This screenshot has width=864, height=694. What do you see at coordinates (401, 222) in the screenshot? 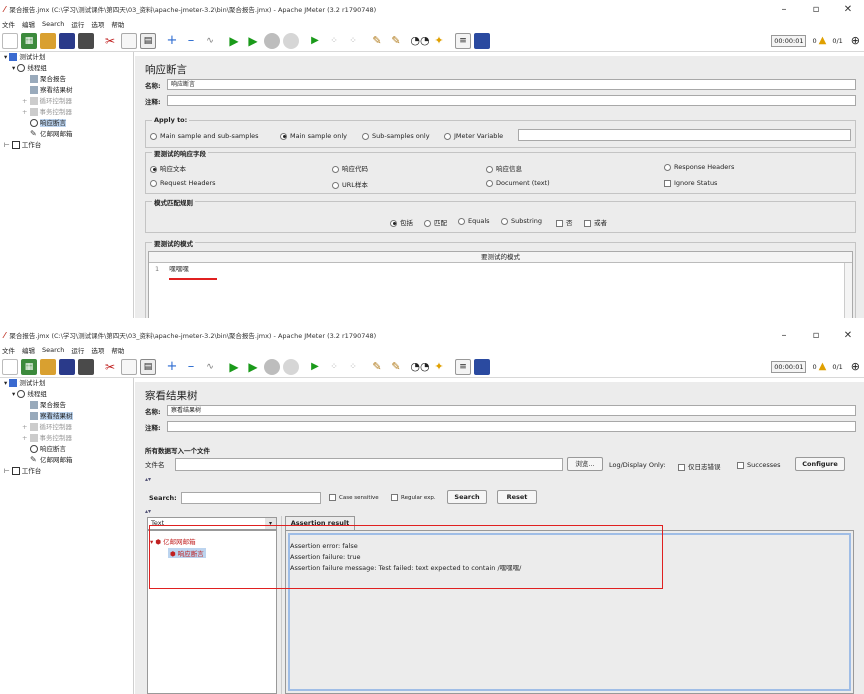
I see `rule-contains-radio: 包括` at bounding box center [401, 222].